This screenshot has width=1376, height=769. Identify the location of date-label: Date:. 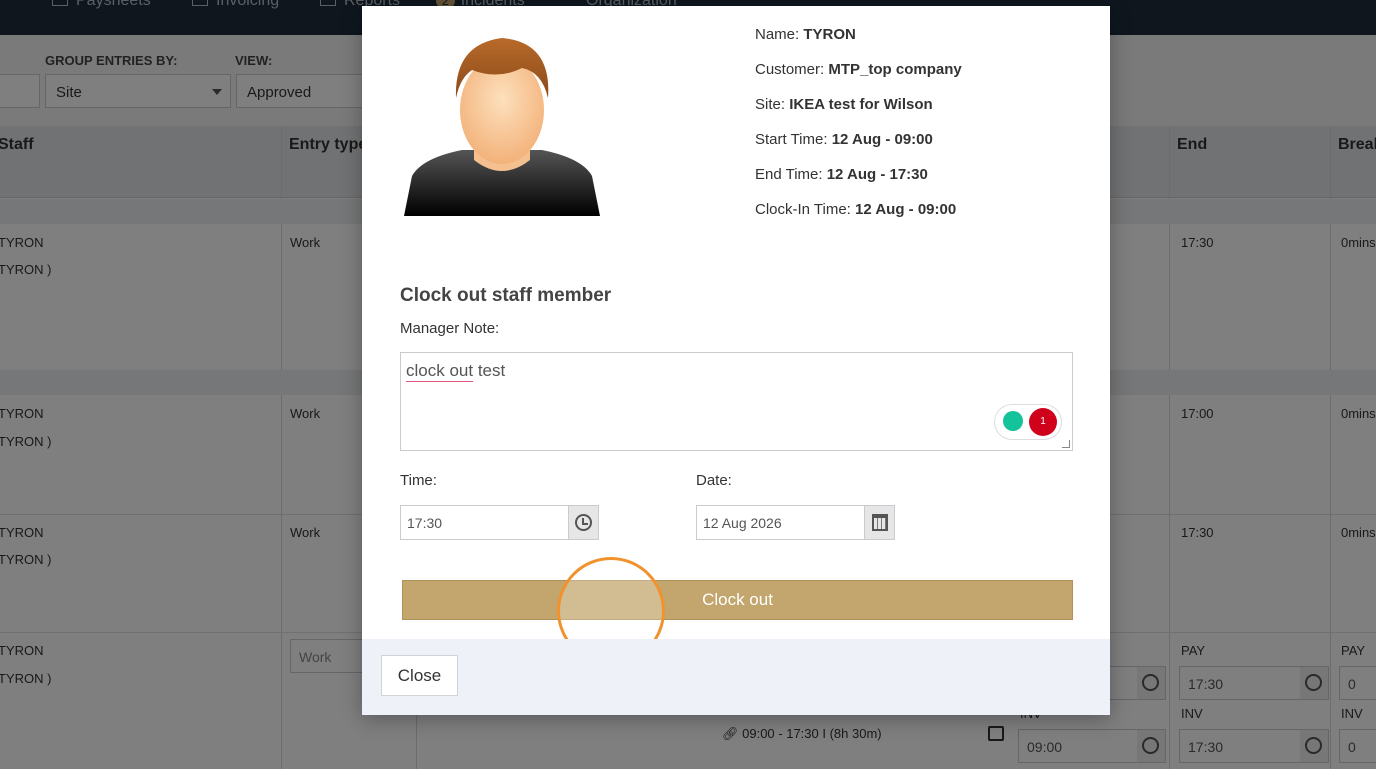
(714, 480).